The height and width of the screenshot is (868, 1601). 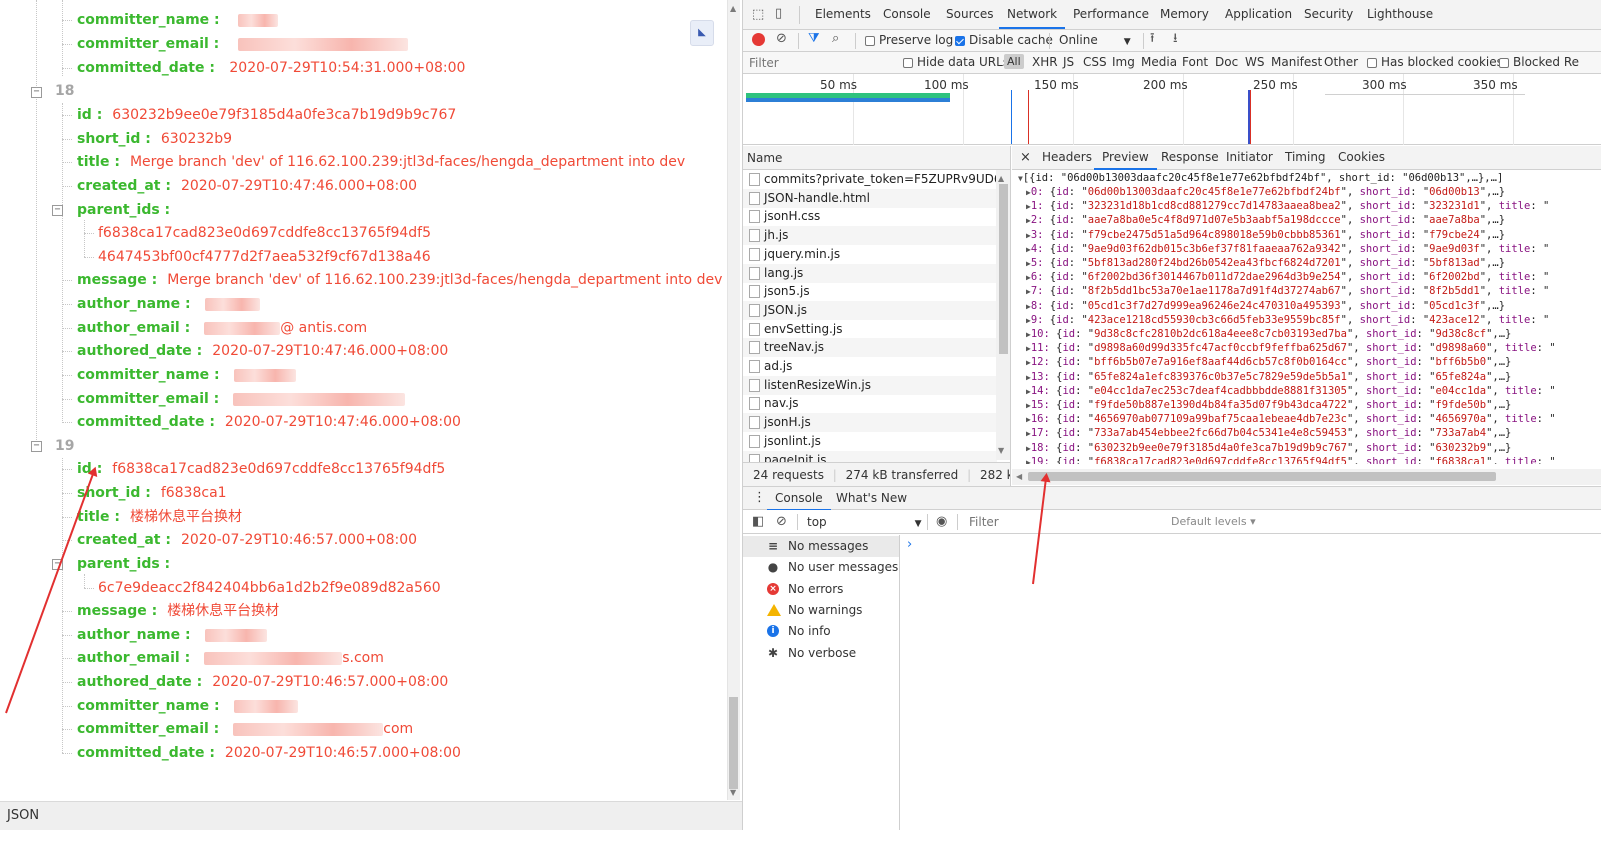 I want to click on hide-data-urls-checkbox: Hide data URLs, so click(x=956, y=62).